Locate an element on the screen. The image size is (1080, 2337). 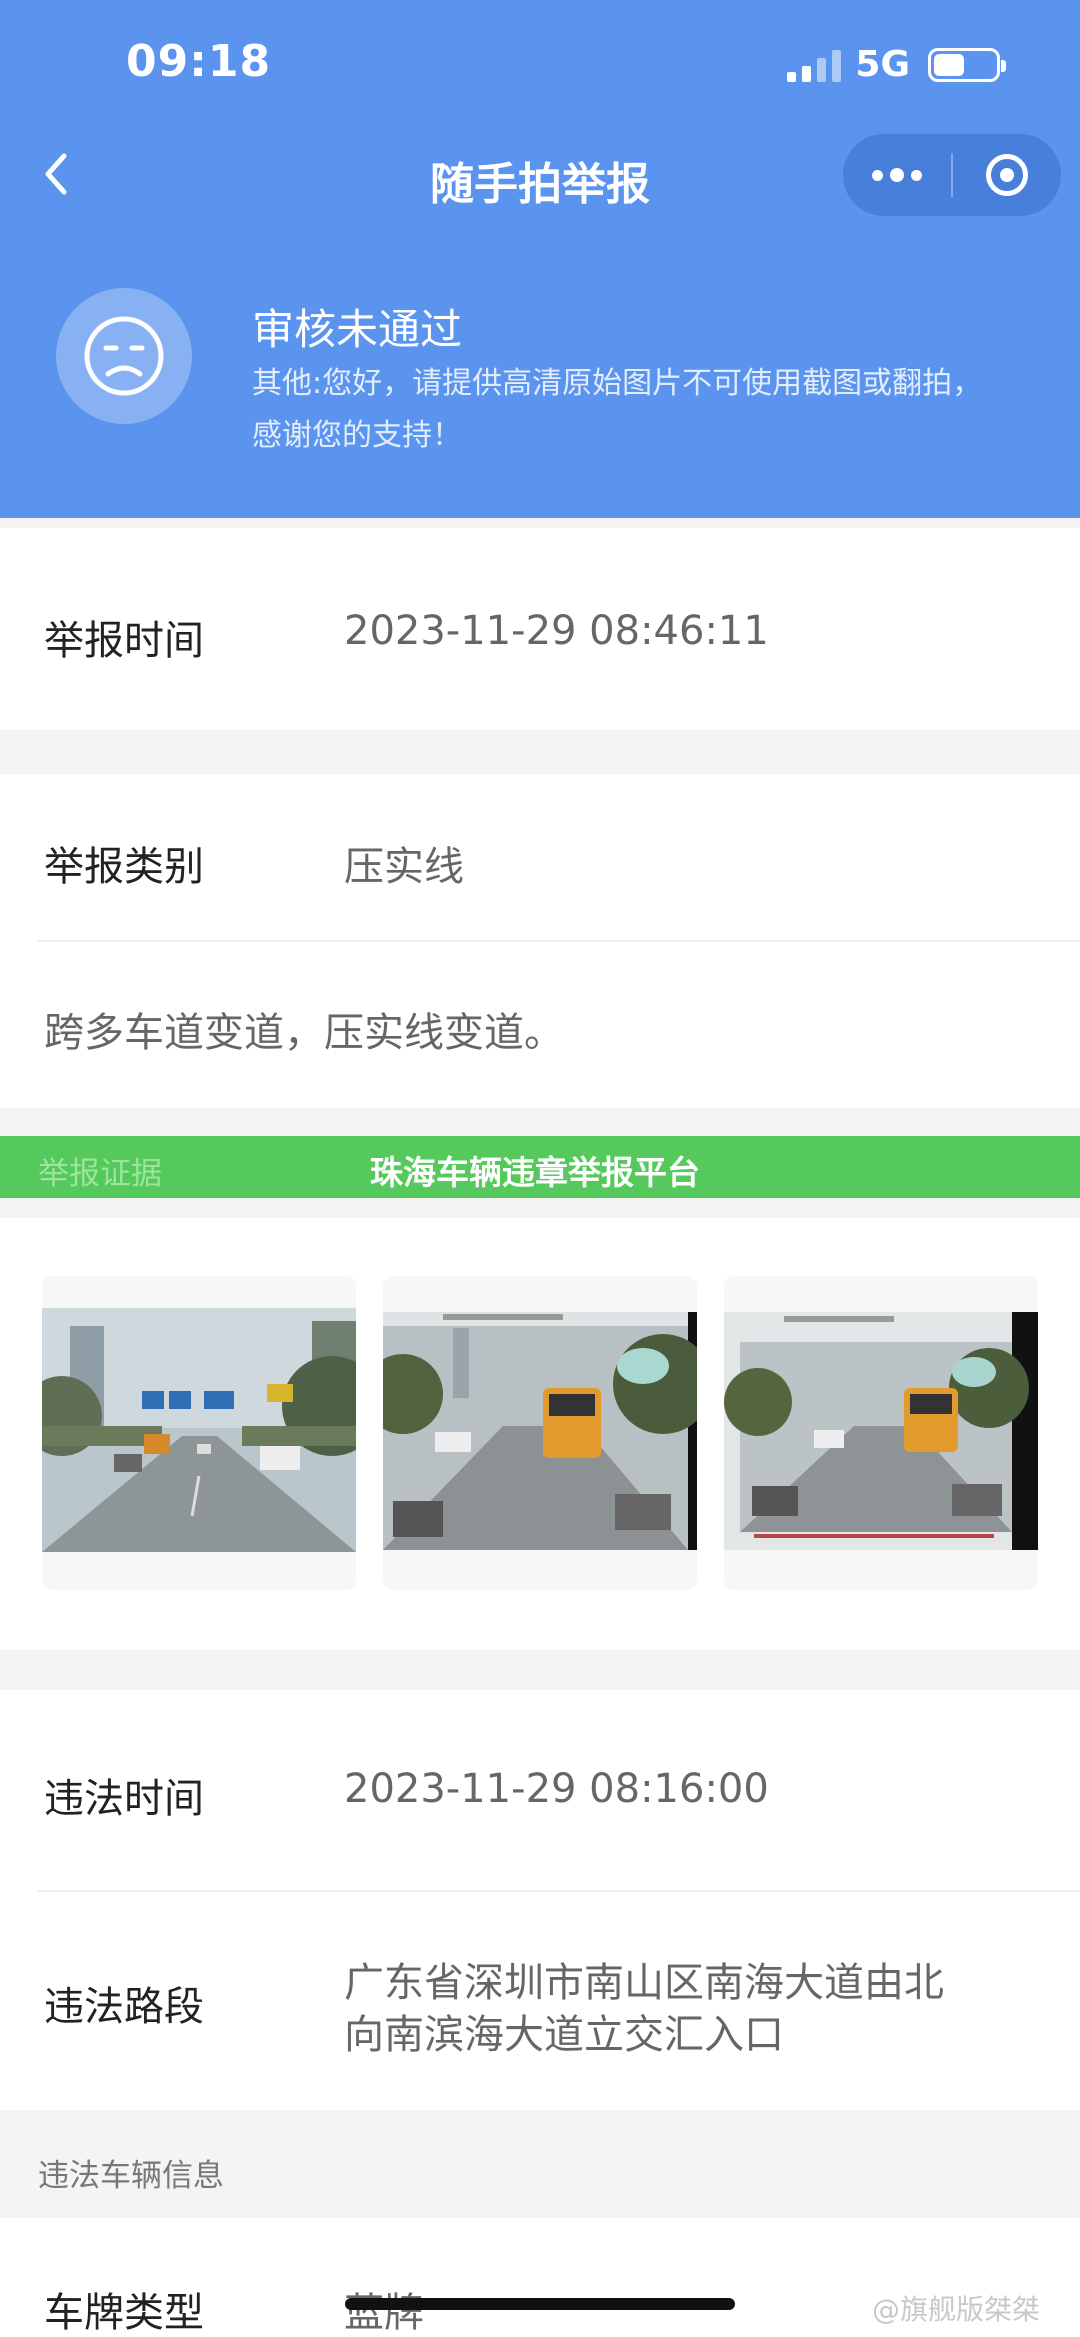
review-status: 审核未通过 is located at coordinates (357, 329).